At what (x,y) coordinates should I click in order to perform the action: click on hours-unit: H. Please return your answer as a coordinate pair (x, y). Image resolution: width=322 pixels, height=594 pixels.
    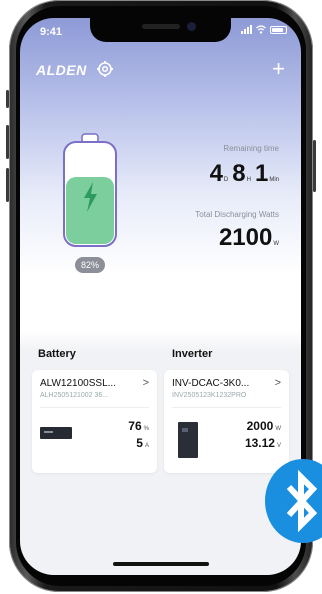
    Looking at the image, I should click on (248, 180).